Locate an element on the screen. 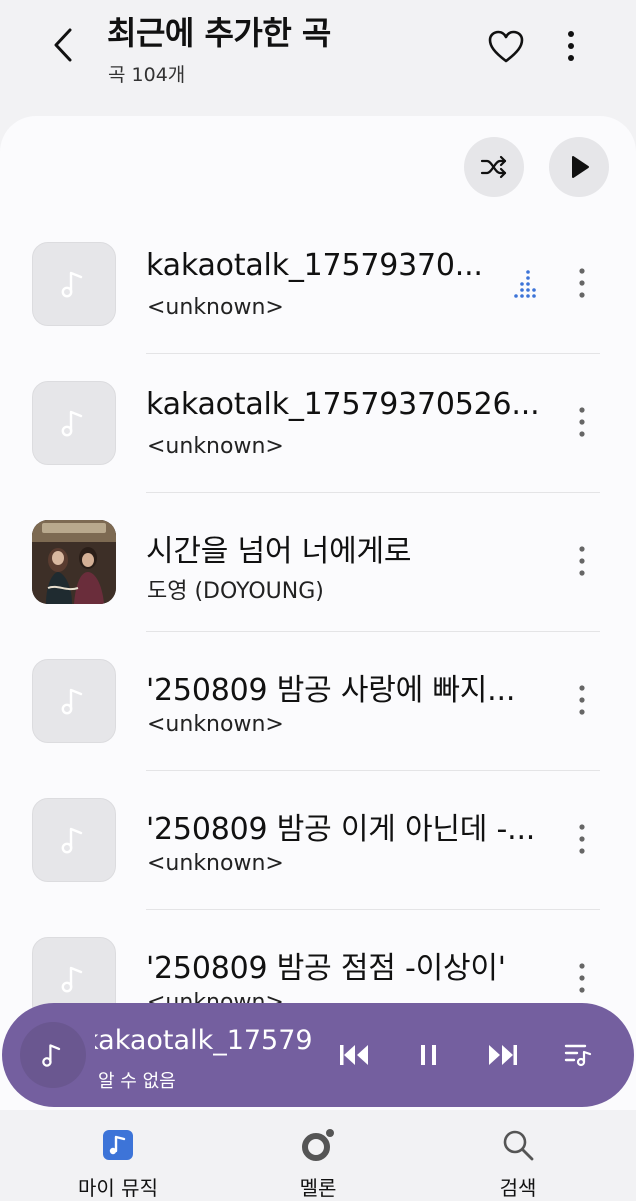 This screenshot has width=636, height=1201. now-playing-equalizer-icon is located at coordinates (525, 284).